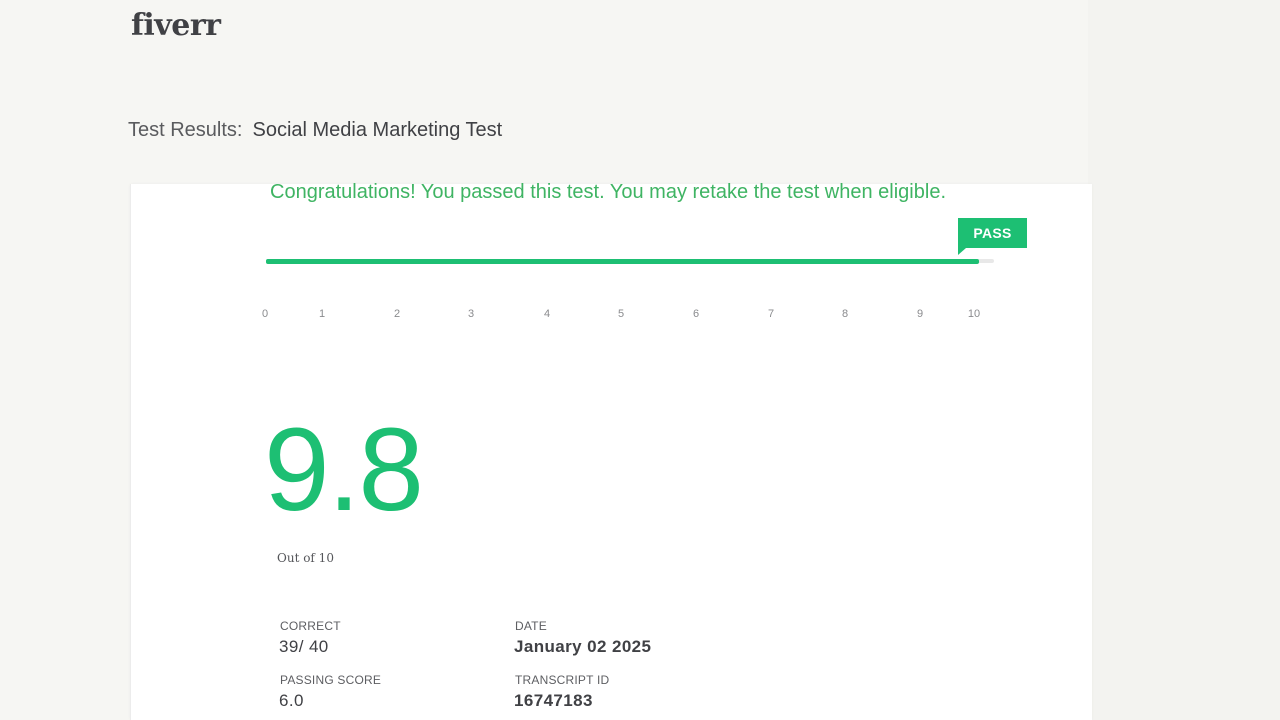  I want to click on scale-tick-9: 9, so click(920, 314).